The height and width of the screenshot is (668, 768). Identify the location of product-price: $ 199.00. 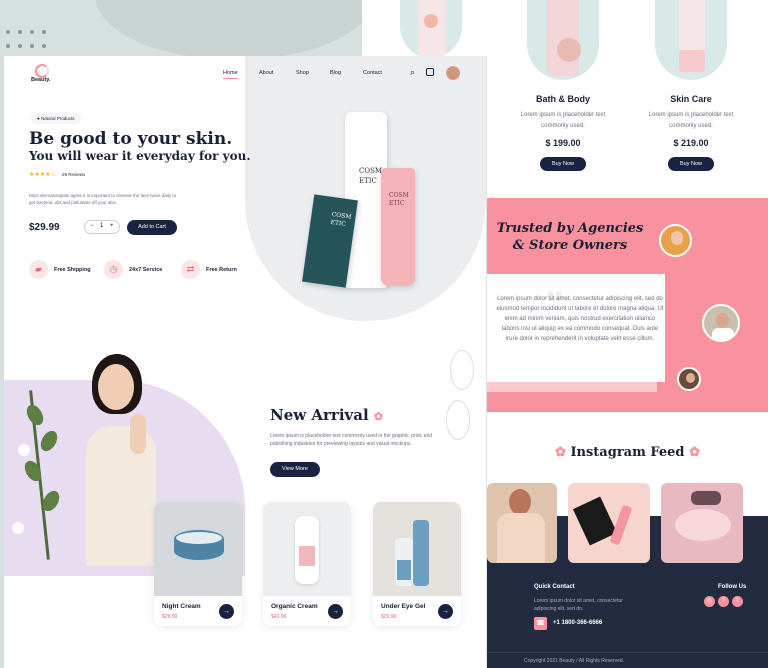
(563, 143).